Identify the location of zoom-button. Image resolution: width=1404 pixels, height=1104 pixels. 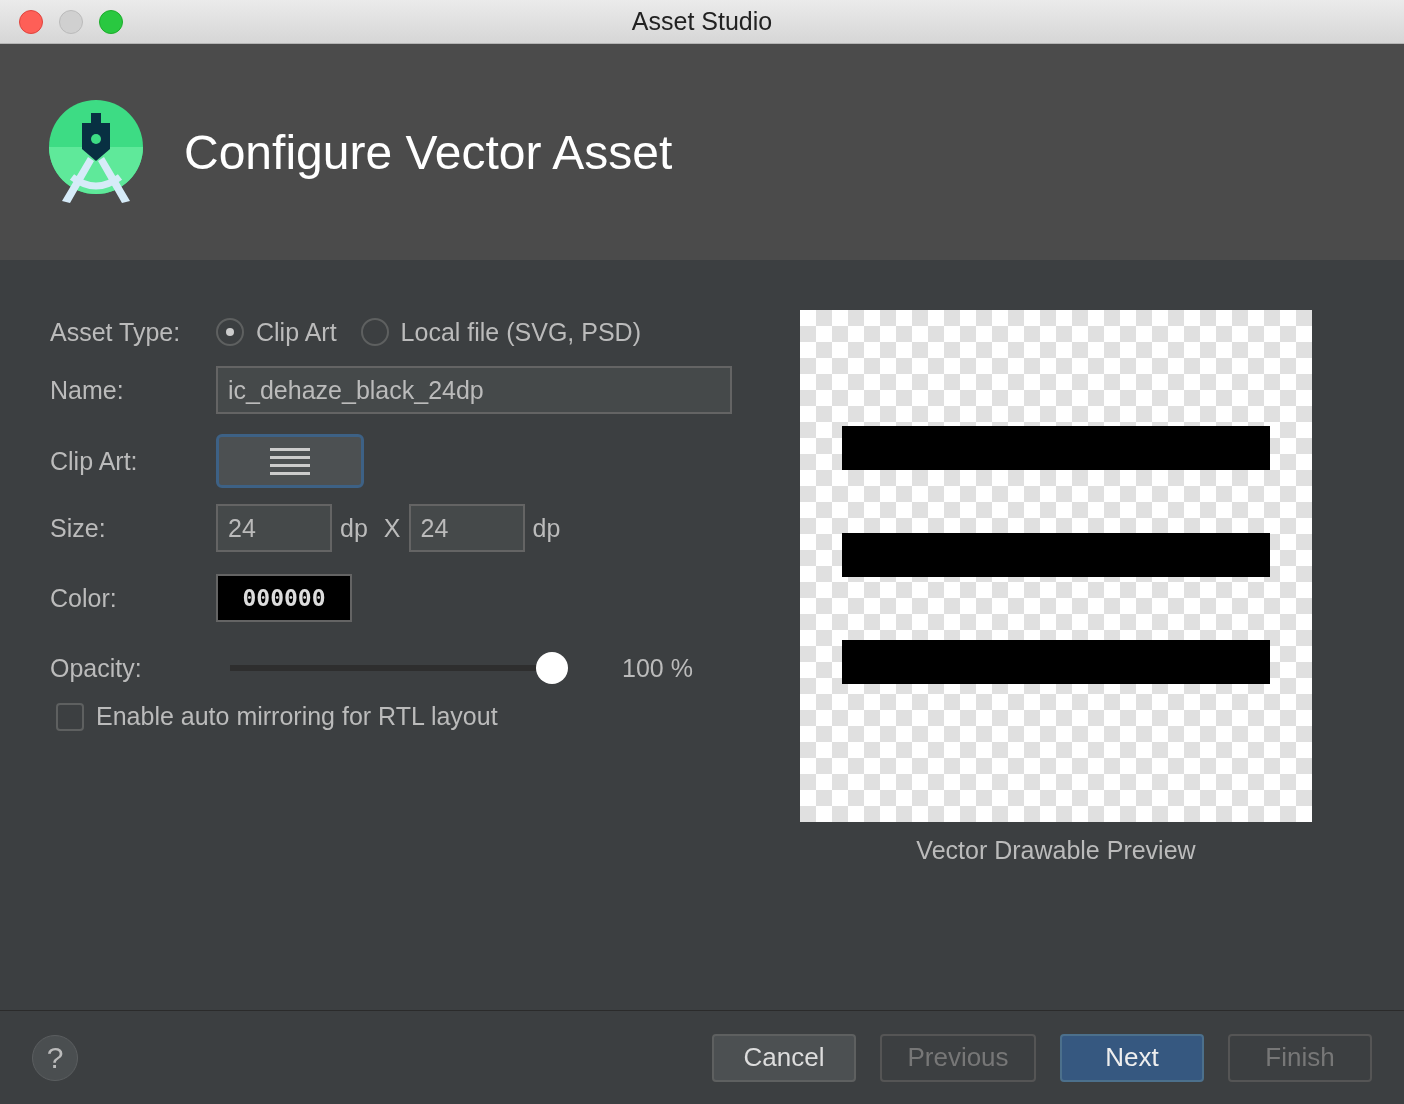
(111, 21).